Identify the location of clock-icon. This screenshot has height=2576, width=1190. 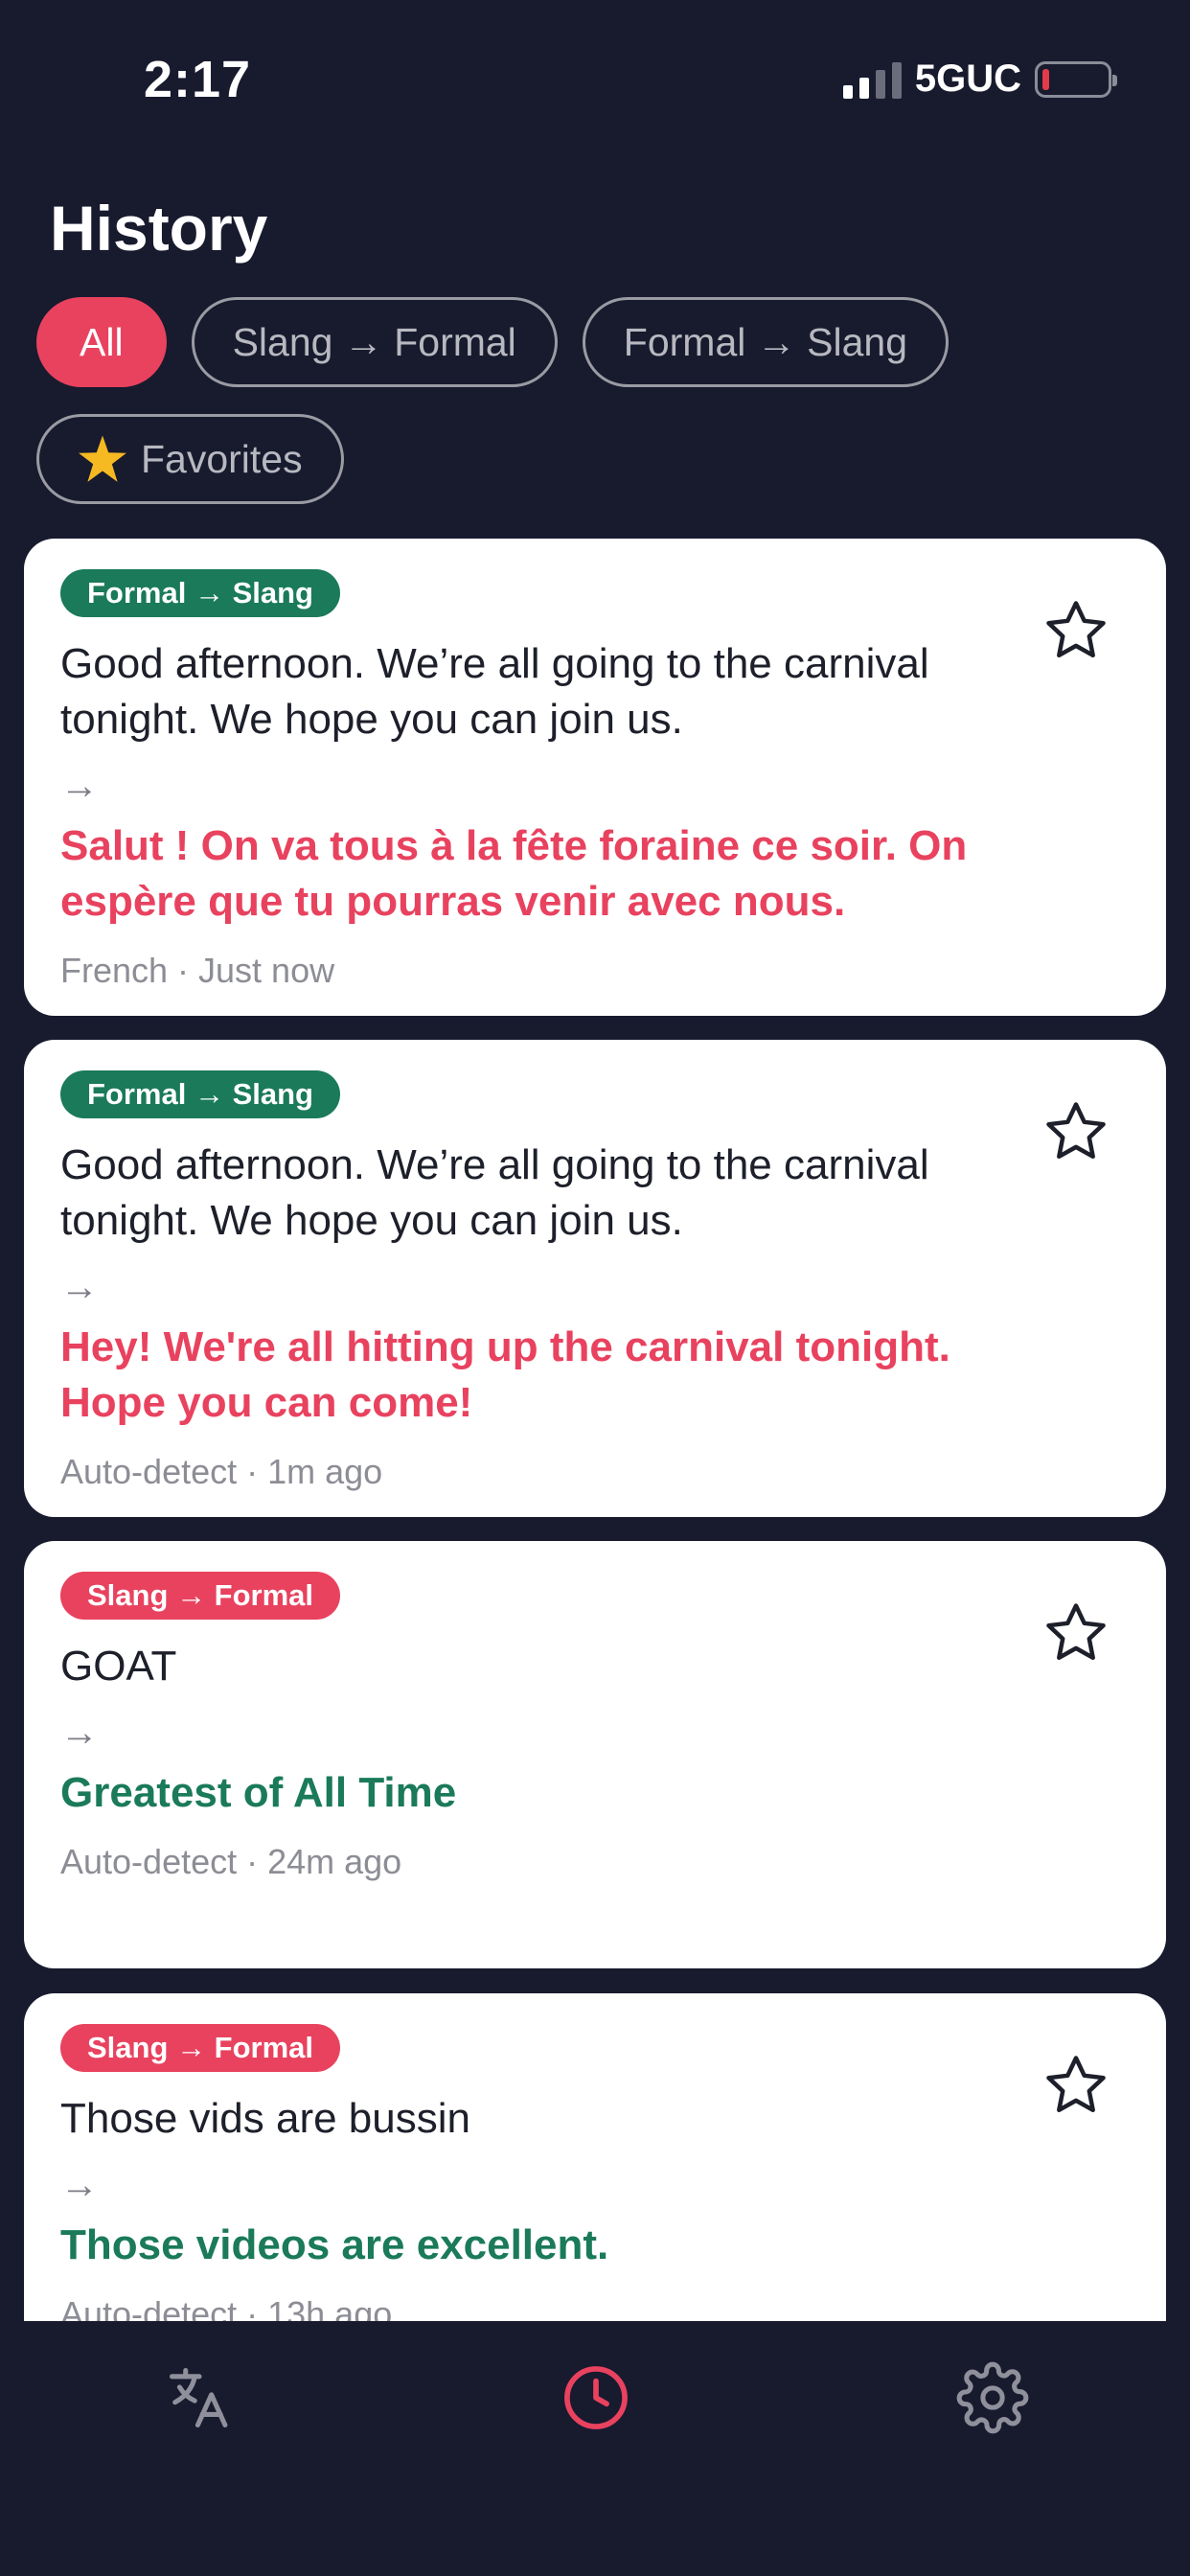
(596, 2397).